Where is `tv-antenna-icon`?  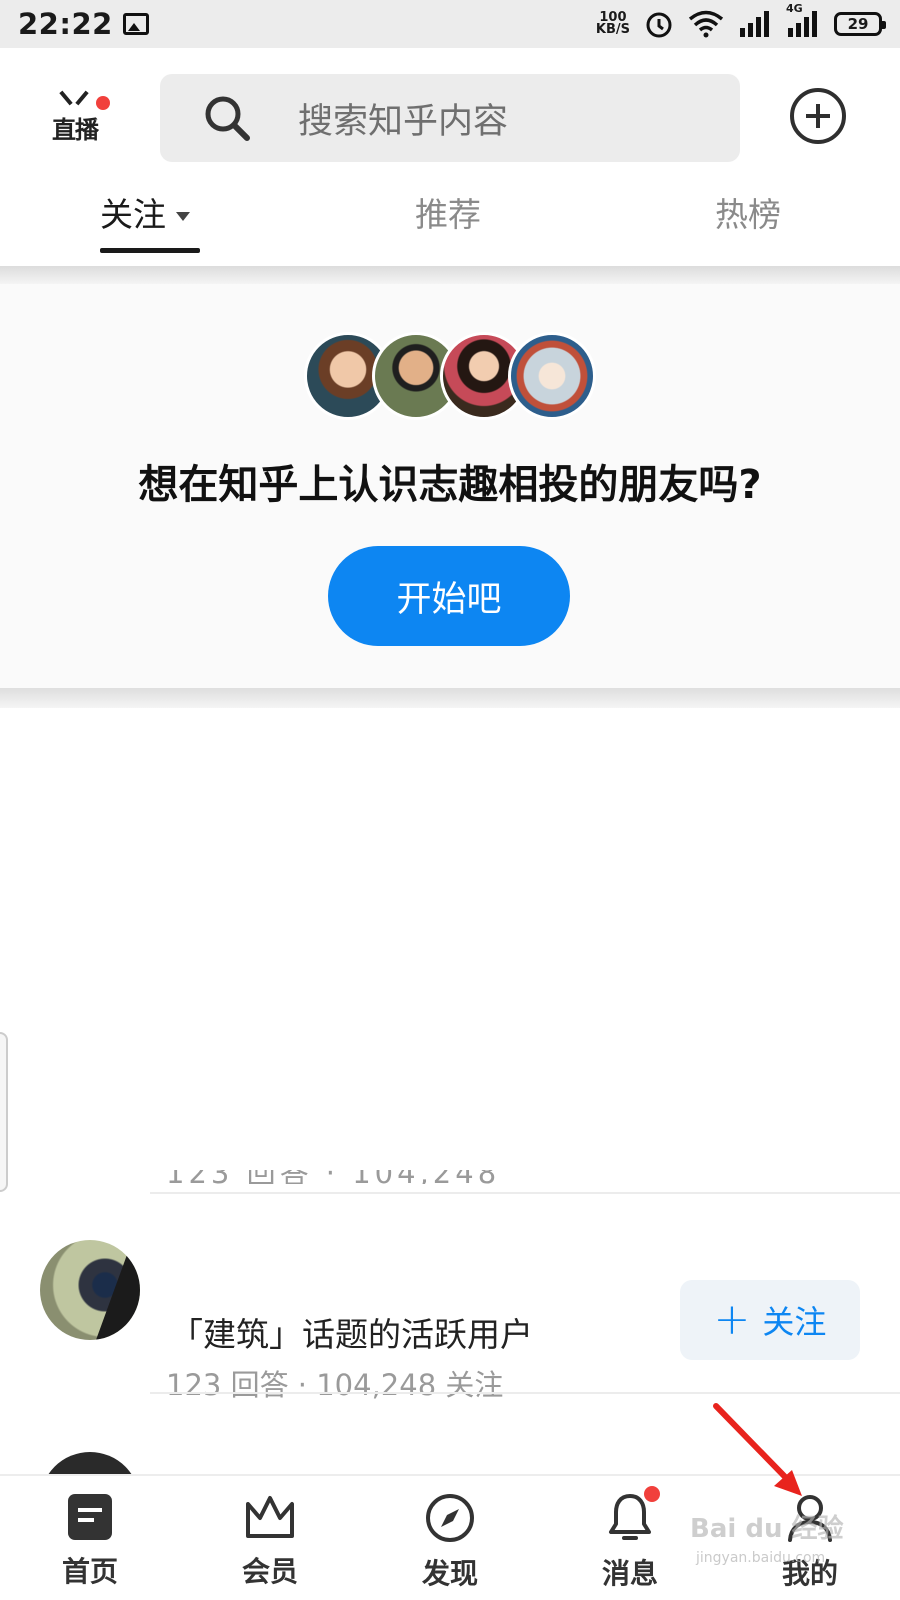
tv-antenna-icon is located at coordinates (66, 98).